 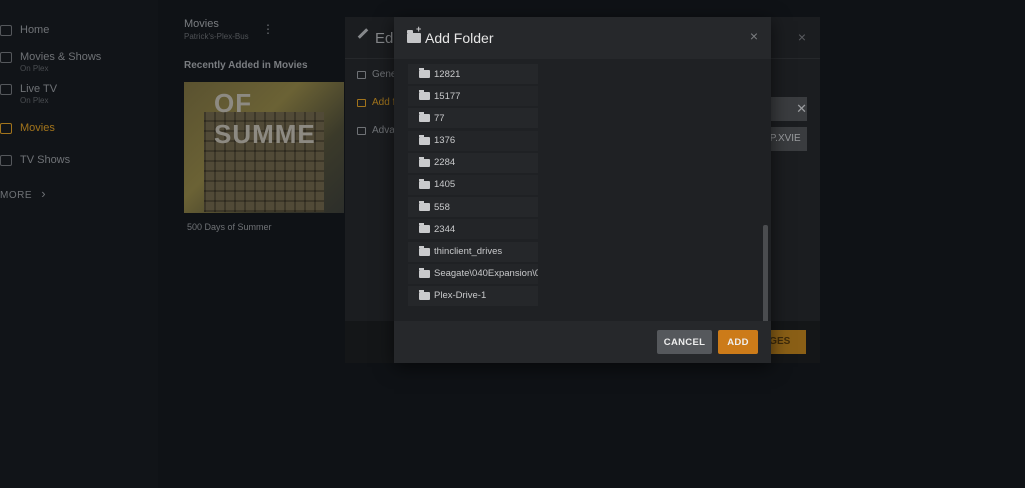 I want to click on folder-item: 15177, so click(x=473, y=96).